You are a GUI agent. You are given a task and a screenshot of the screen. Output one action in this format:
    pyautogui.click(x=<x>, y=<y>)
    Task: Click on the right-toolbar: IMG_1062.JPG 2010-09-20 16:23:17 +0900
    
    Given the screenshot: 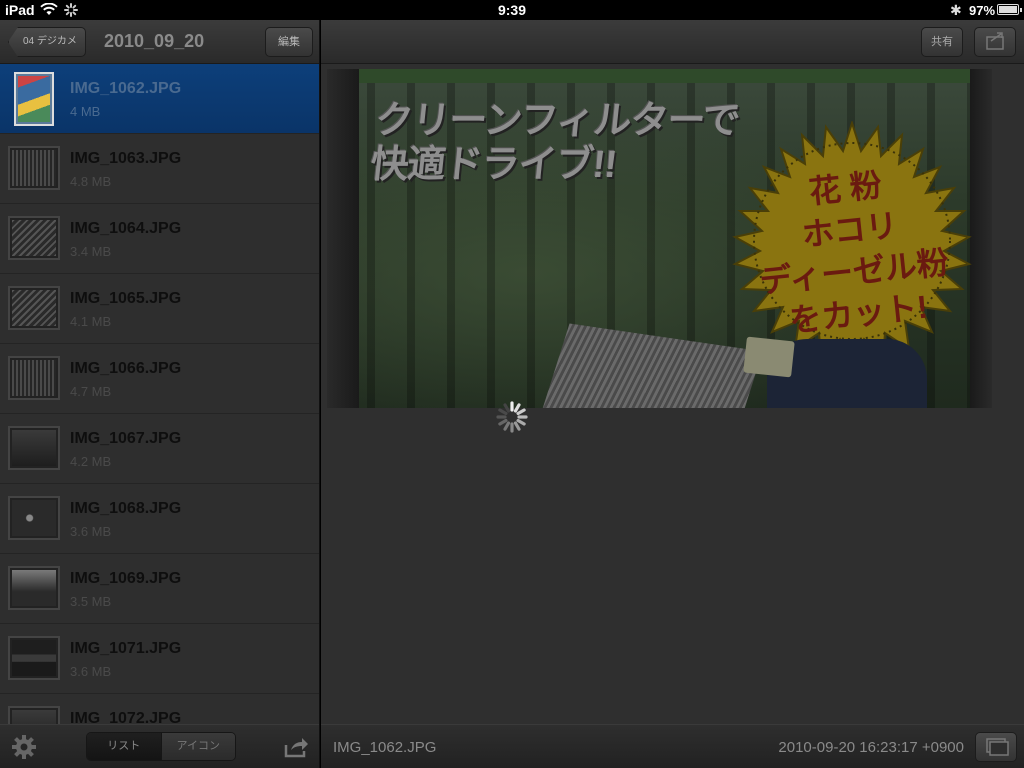 What is the action you would take?
    pyautogui.click(x=672, y=746)
    